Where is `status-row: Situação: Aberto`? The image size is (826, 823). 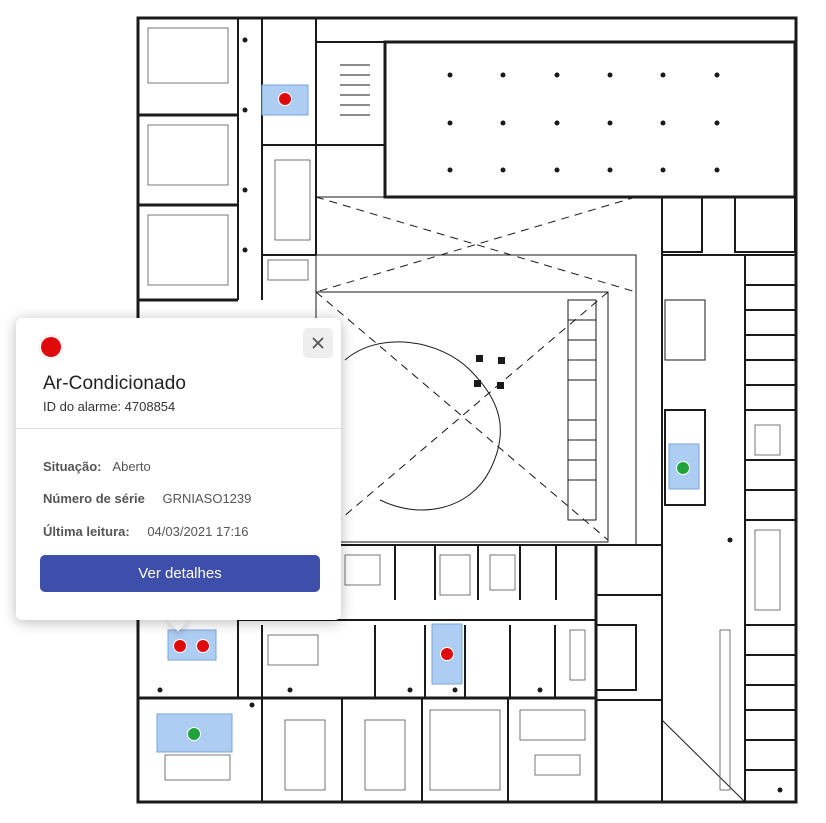 status-row: Situação: Aberto is located at coordinates (97, 466).